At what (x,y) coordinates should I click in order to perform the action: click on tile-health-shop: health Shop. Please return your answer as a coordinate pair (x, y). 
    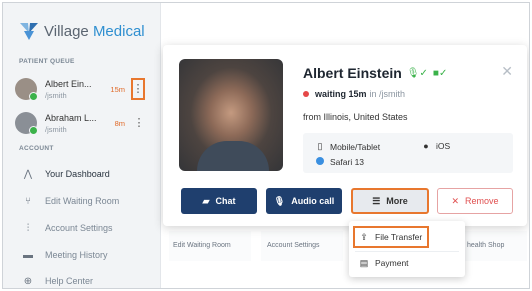
    Looking at the image, I should click on (485, 245).